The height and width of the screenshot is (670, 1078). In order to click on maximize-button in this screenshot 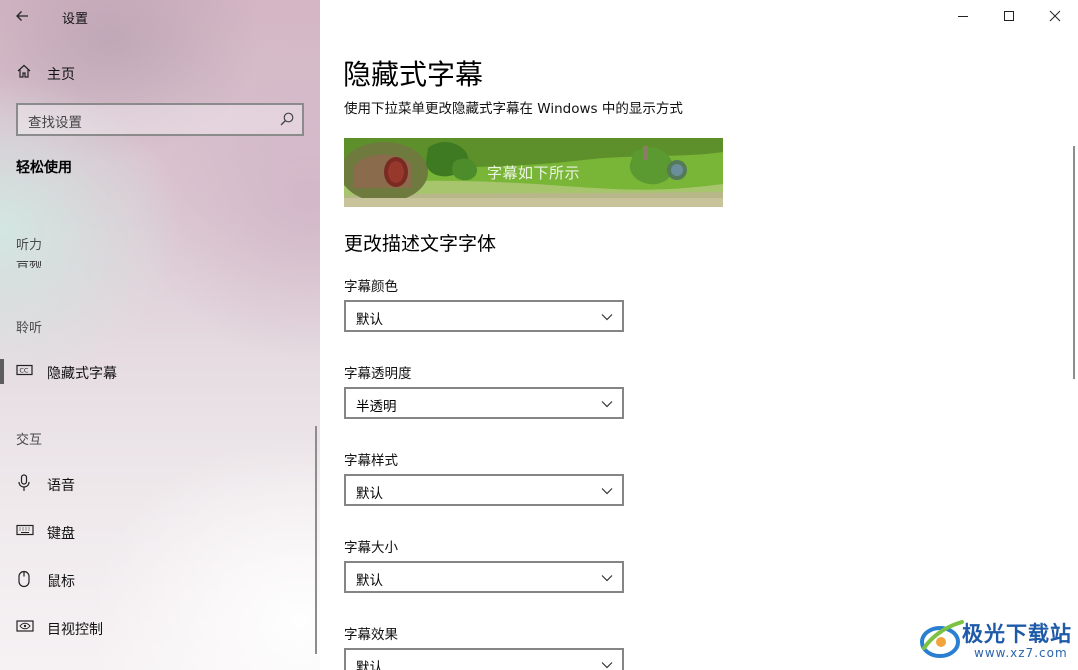, I will do `click(1009, 16)`.